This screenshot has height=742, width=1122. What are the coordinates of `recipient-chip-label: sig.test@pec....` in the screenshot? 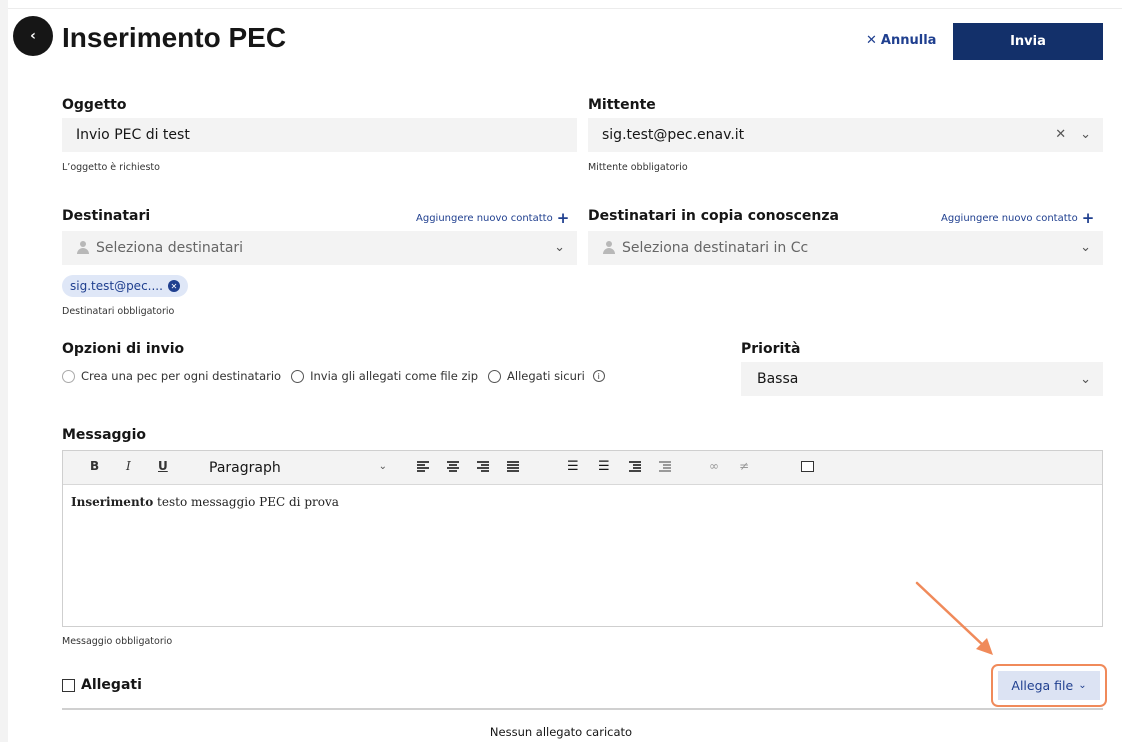 It's located at (116, 286).